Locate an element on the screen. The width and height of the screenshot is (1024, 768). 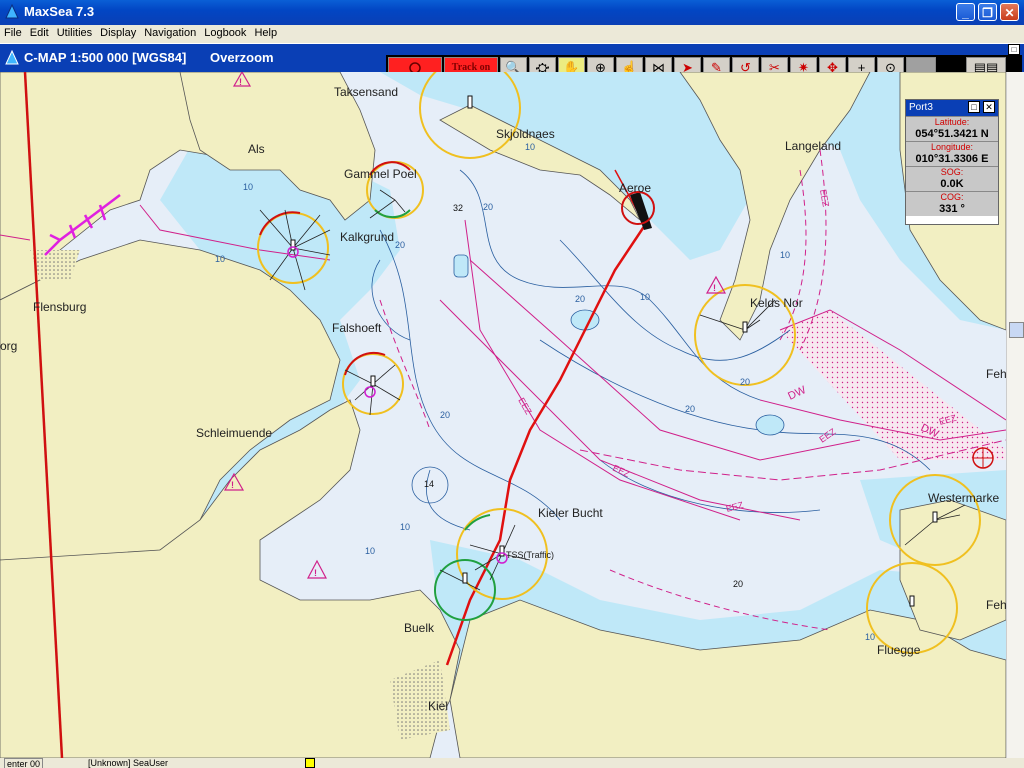
label-skjoldnaes: Skjoldnaes is located at coordinates (525, 134).